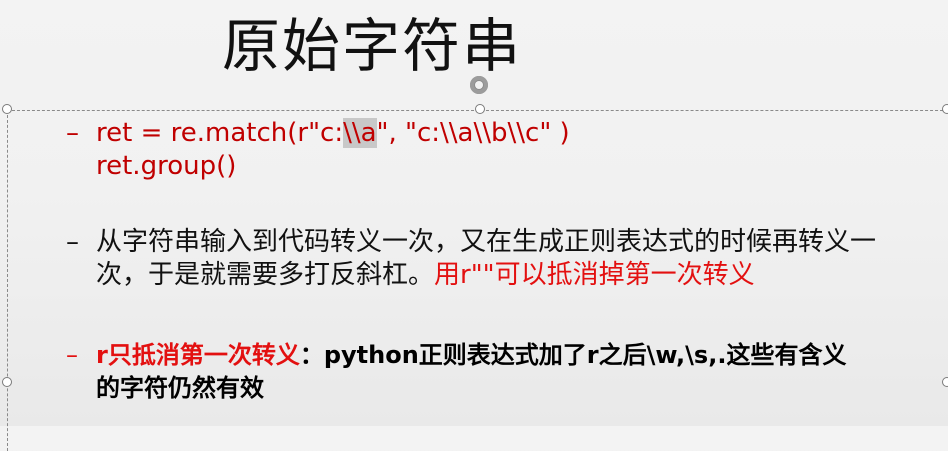 This screenshot has width=948, height=451. I want to click on note-line-1: r只抵消第一次转义：python正则表达式加了r之后\w,\s,.这些有含义, so click(471, 355).